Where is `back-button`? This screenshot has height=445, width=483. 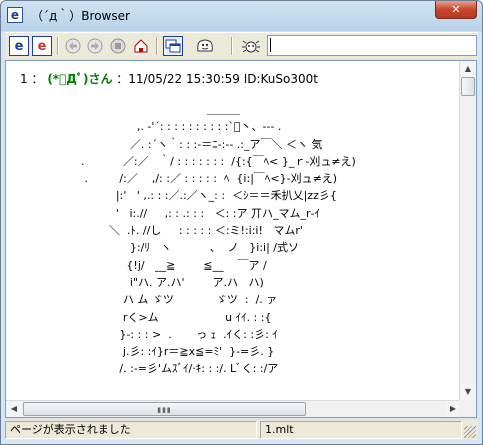 back-button is located at coordinates (73, 46).